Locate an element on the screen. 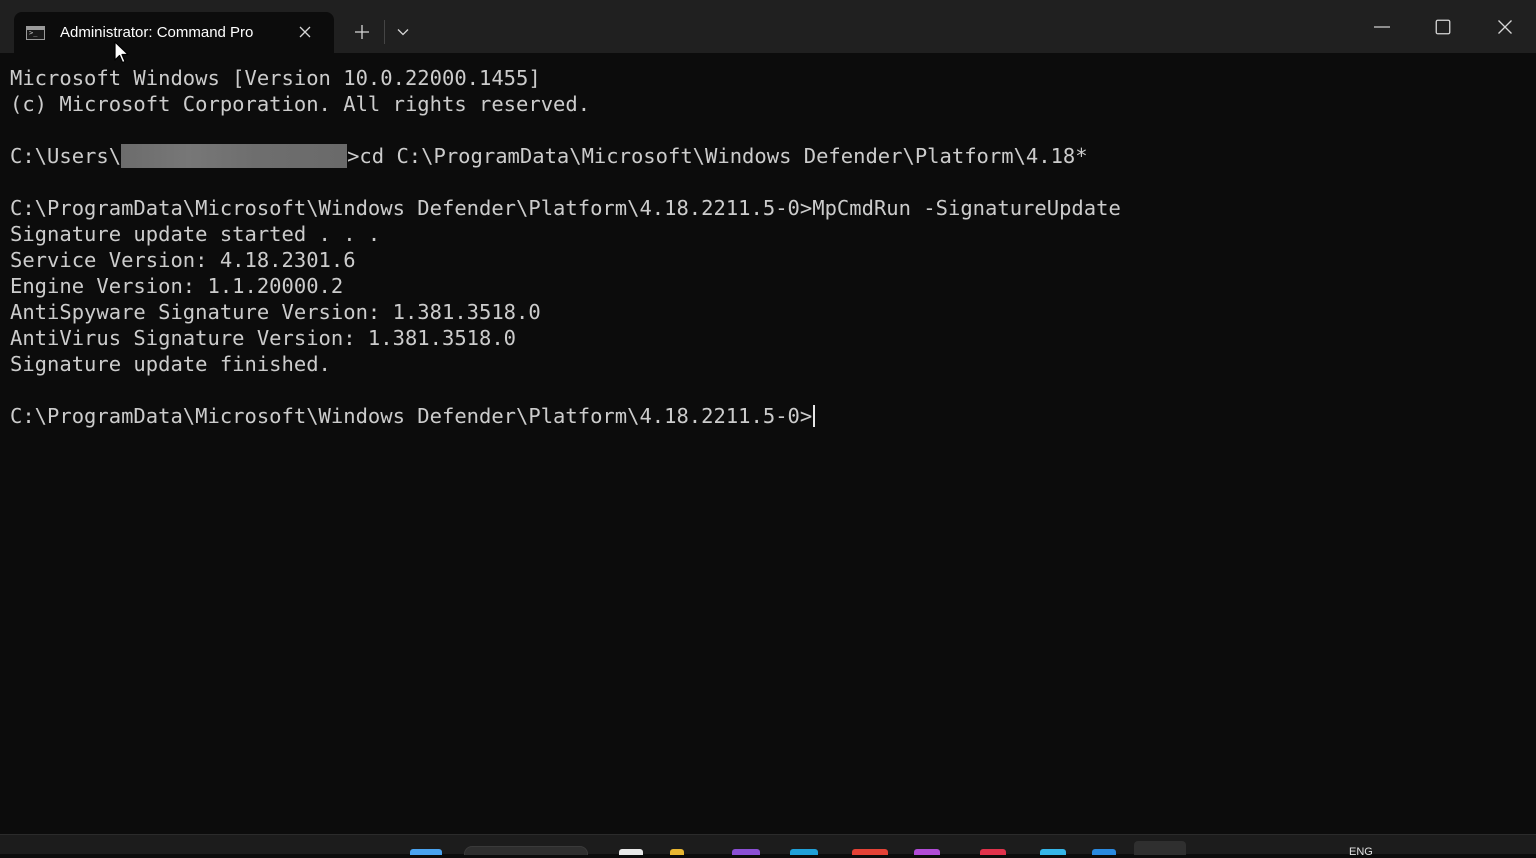  chrome-icon is located at coordinates (870, 852).